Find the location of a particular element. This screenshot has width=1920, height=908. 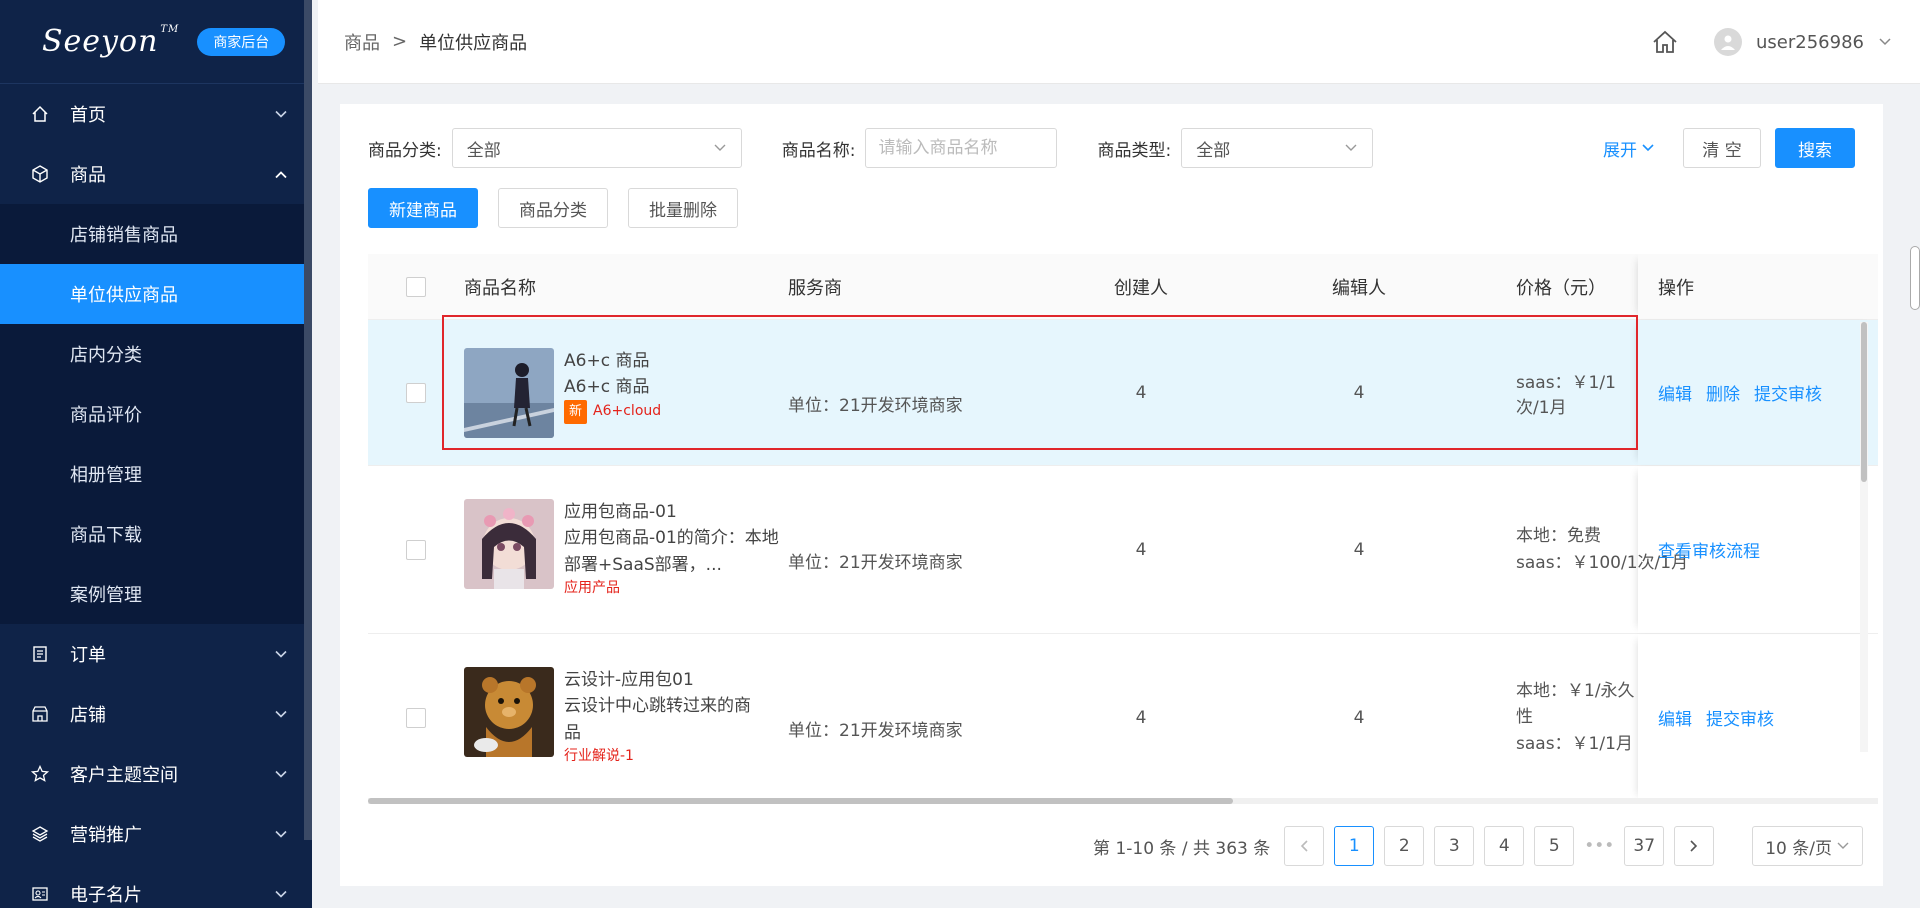

page-last-button: 37 is located at coordinates (1644, 846).